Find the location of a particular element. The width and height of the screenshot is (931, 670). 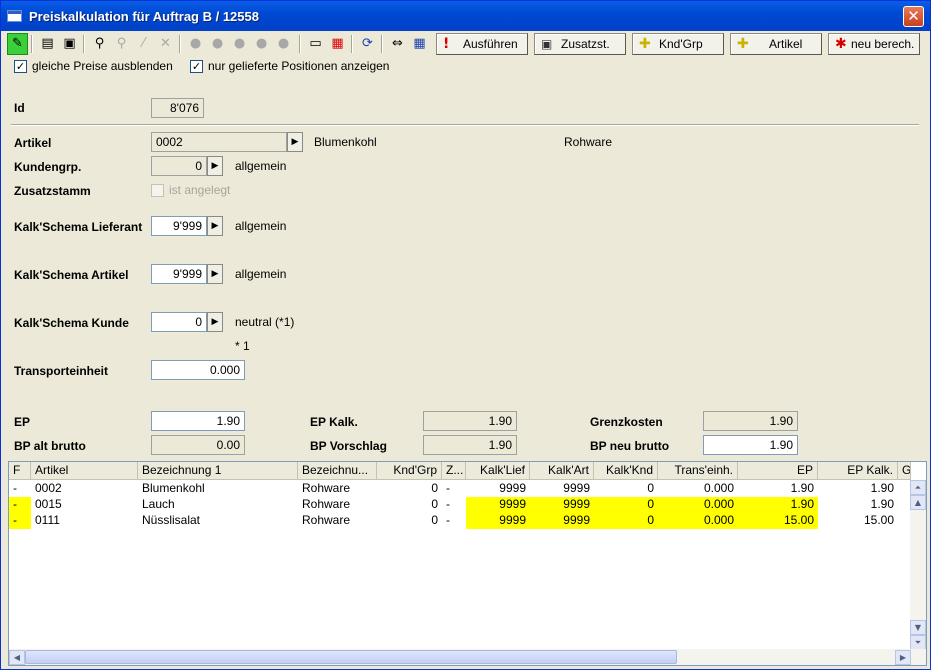

col-header-kndgrp: Knd'Grp is located at coordinates (409, 471).